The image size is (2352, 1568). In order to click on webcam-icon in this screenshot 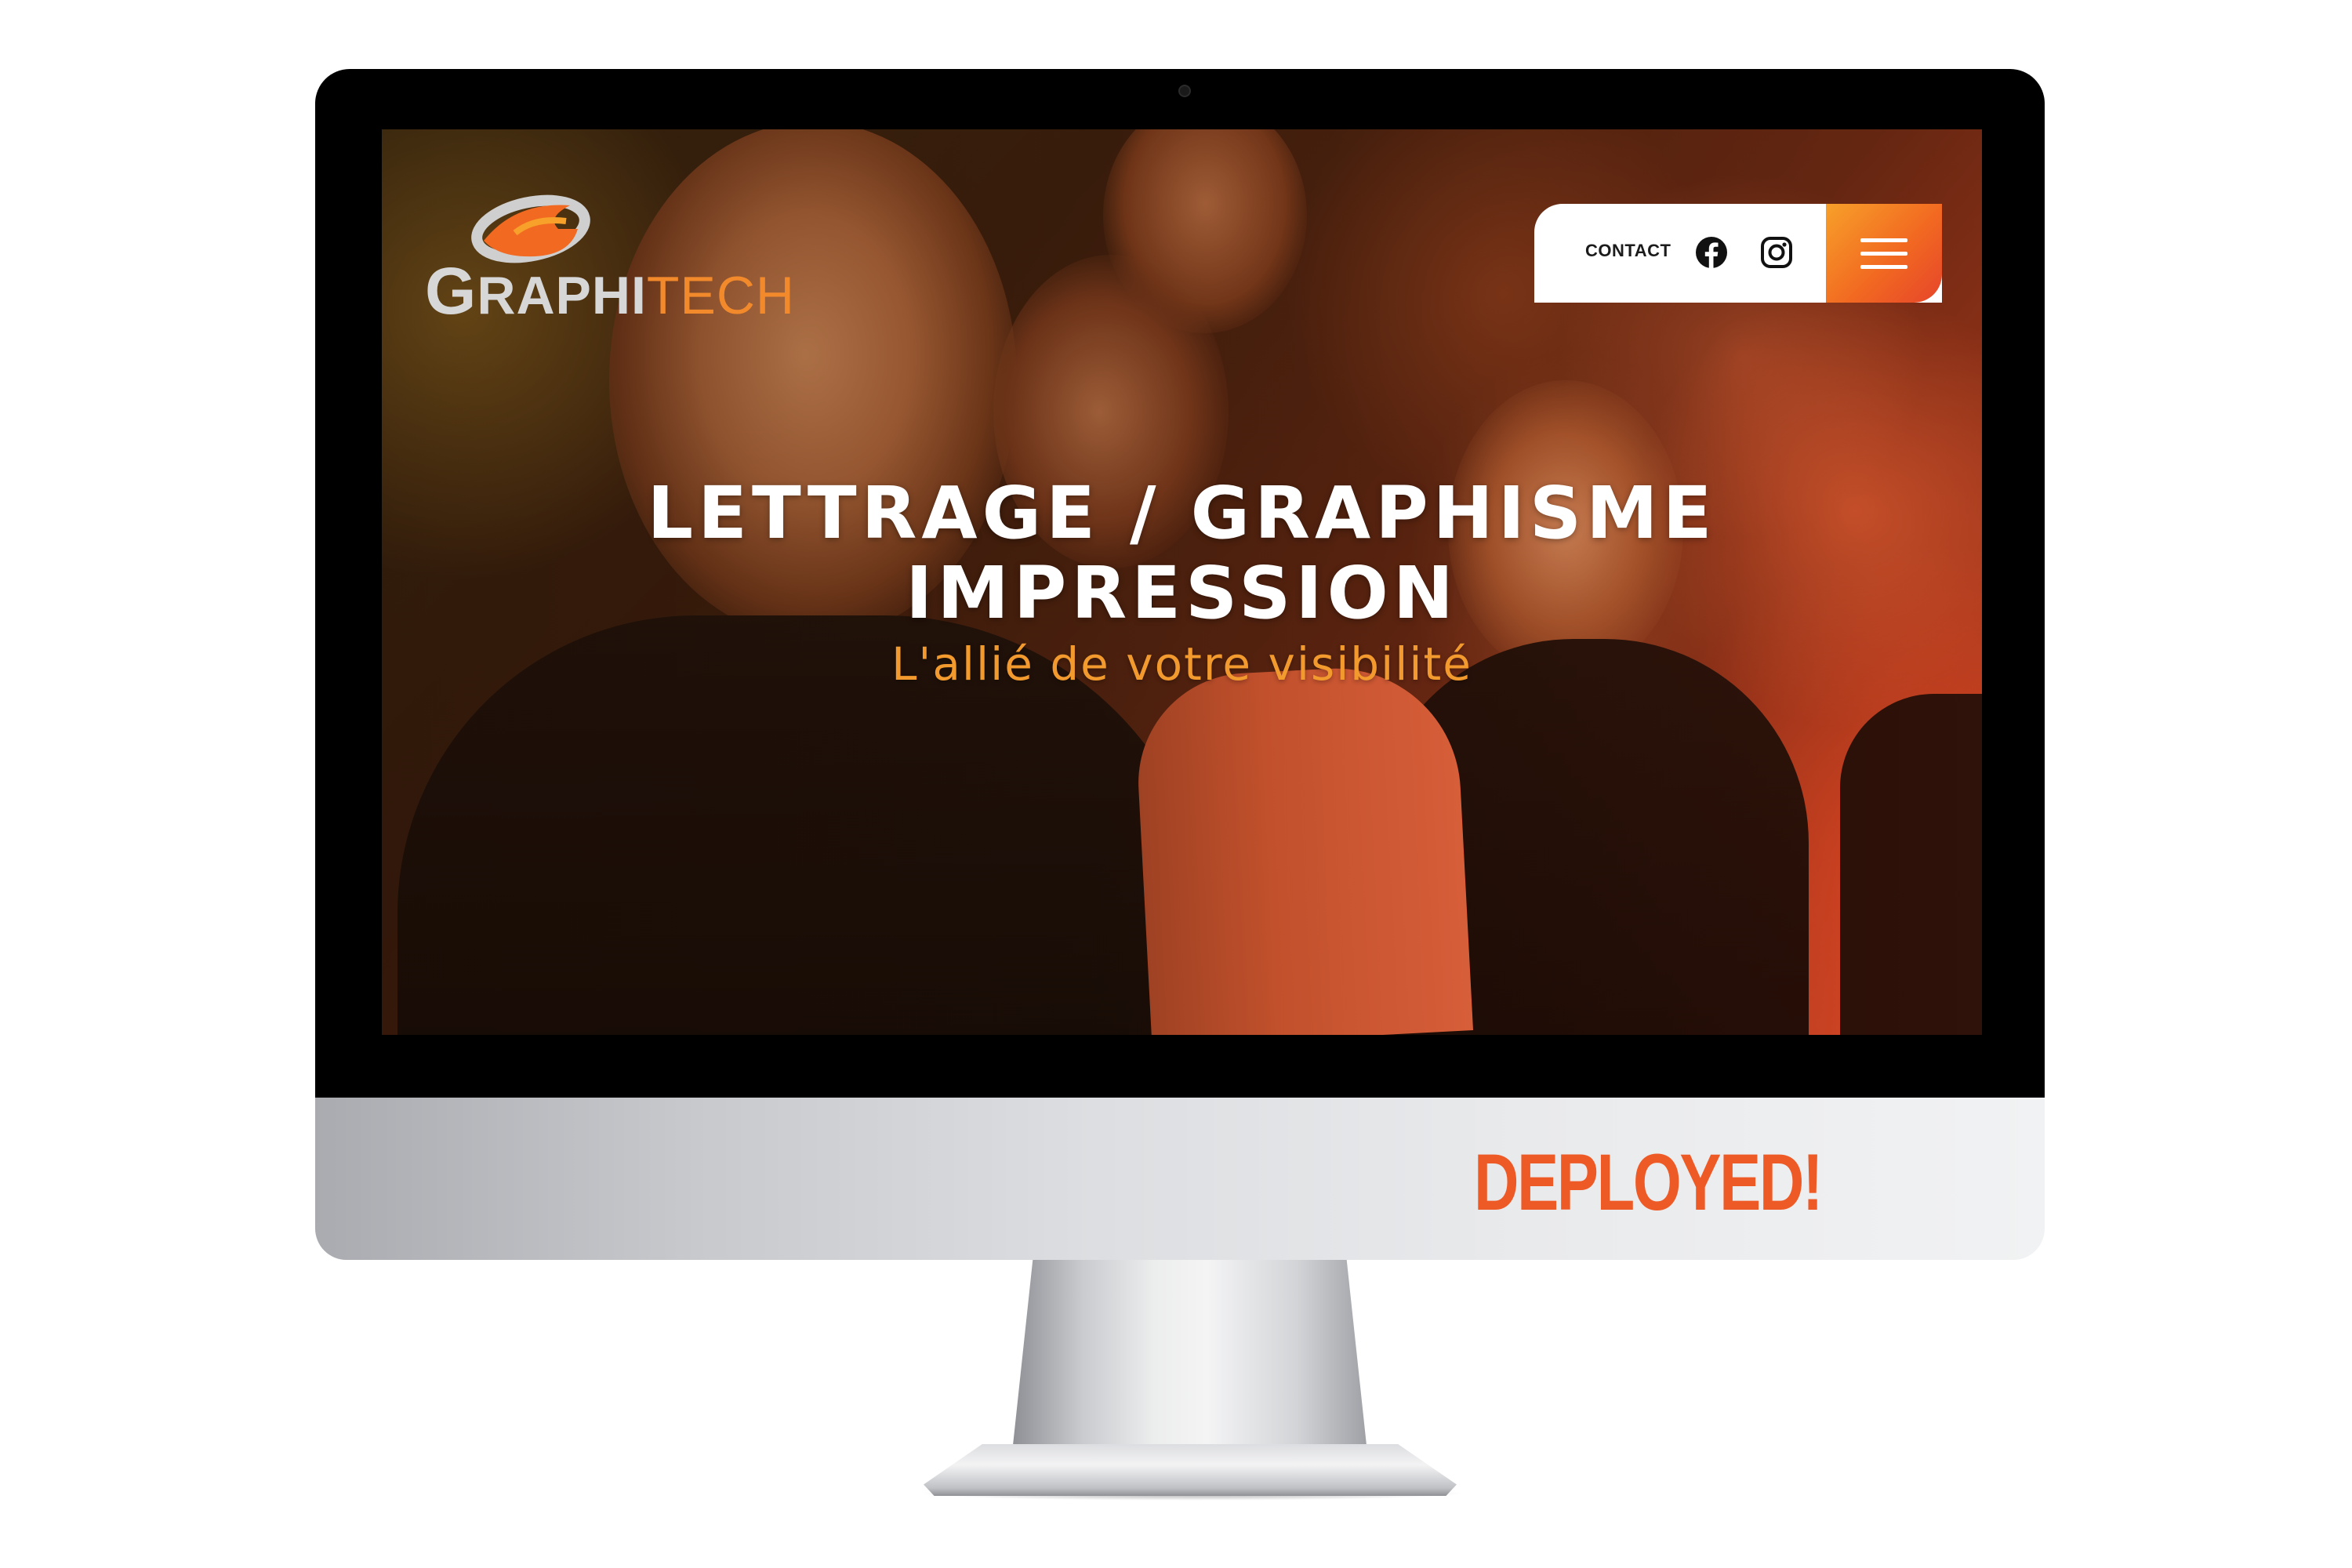, I will do `click(1184, 91)`.